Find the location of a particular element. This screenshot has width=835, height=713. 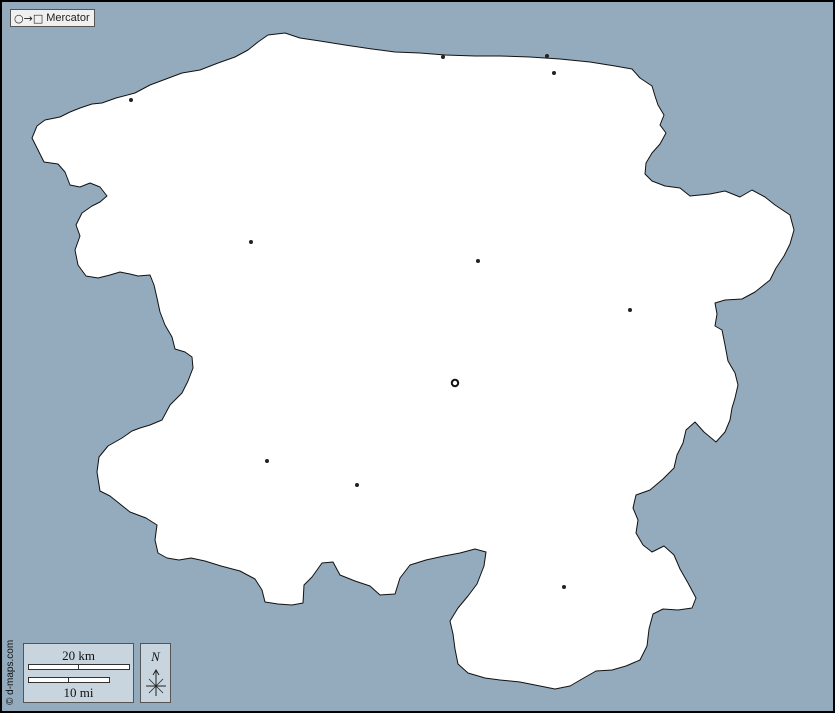

projection-label-box: ○→□ Mercator is located at coordinates (52, 18).